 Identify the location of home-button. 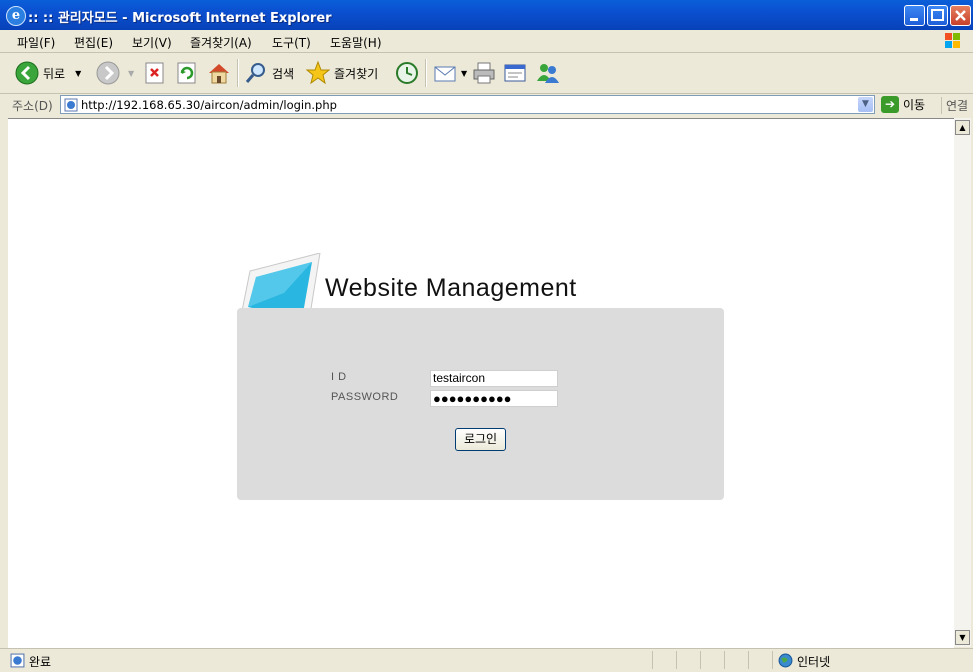
(219, 73).